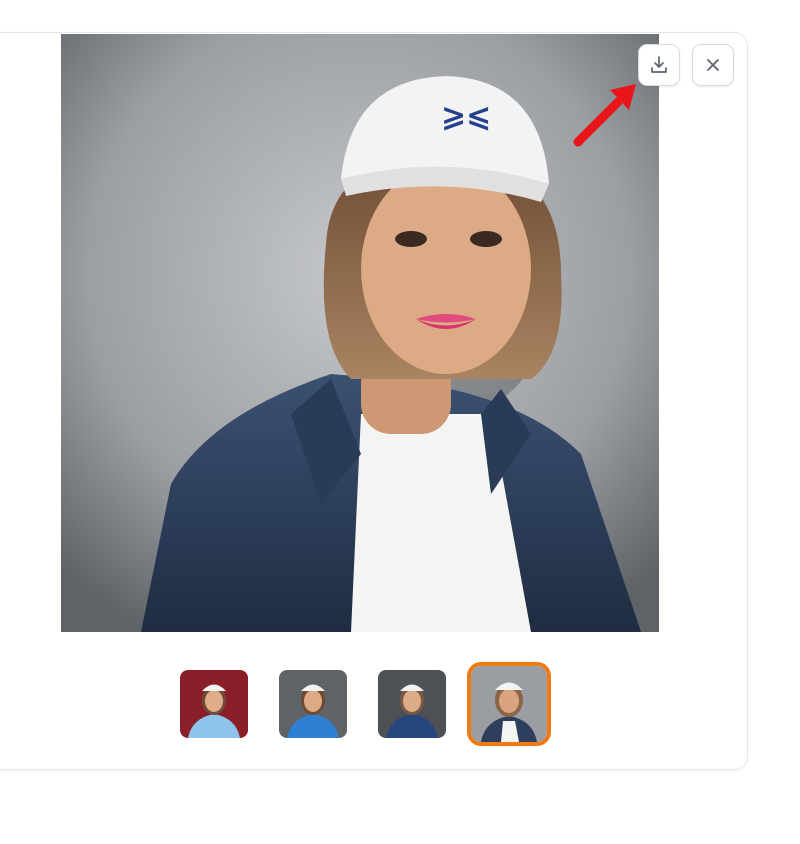 This screenshot has width=800, height=844. What do you see at coordinates (604, 115) in the screenshot?
I see `annotation-arrow-icon` at bounding box center [604, 115].